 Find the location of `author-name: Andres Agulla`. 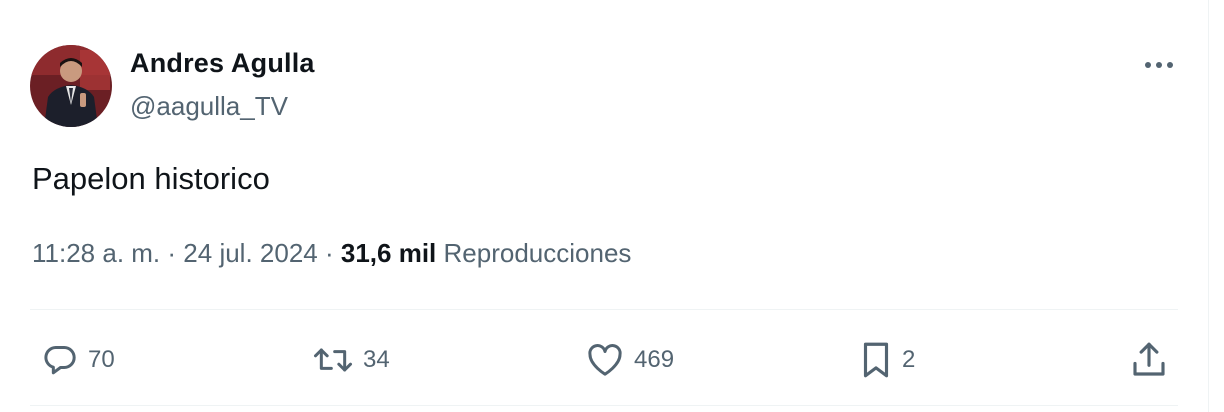

author-name: Andres Agulla is located at coordinates (222, 63).